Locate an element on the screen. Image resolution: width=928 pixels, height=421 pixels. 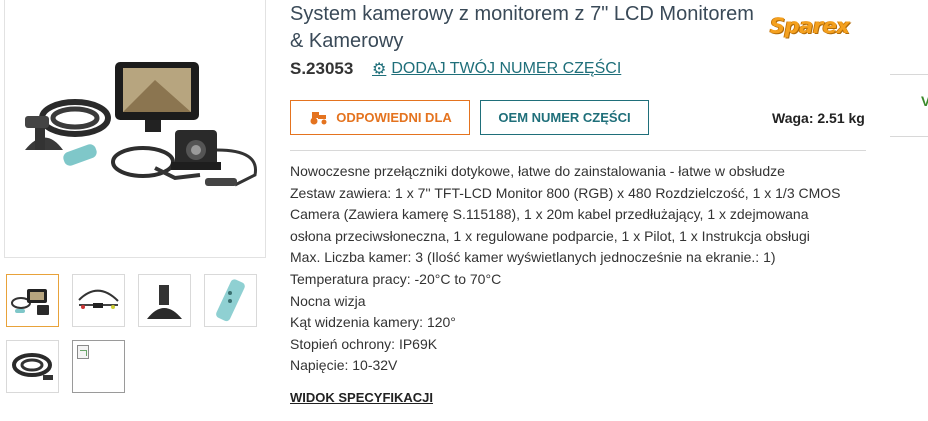
fits-for-button: ODPOWIEDNI DLA is located at coordinates (380, 117).